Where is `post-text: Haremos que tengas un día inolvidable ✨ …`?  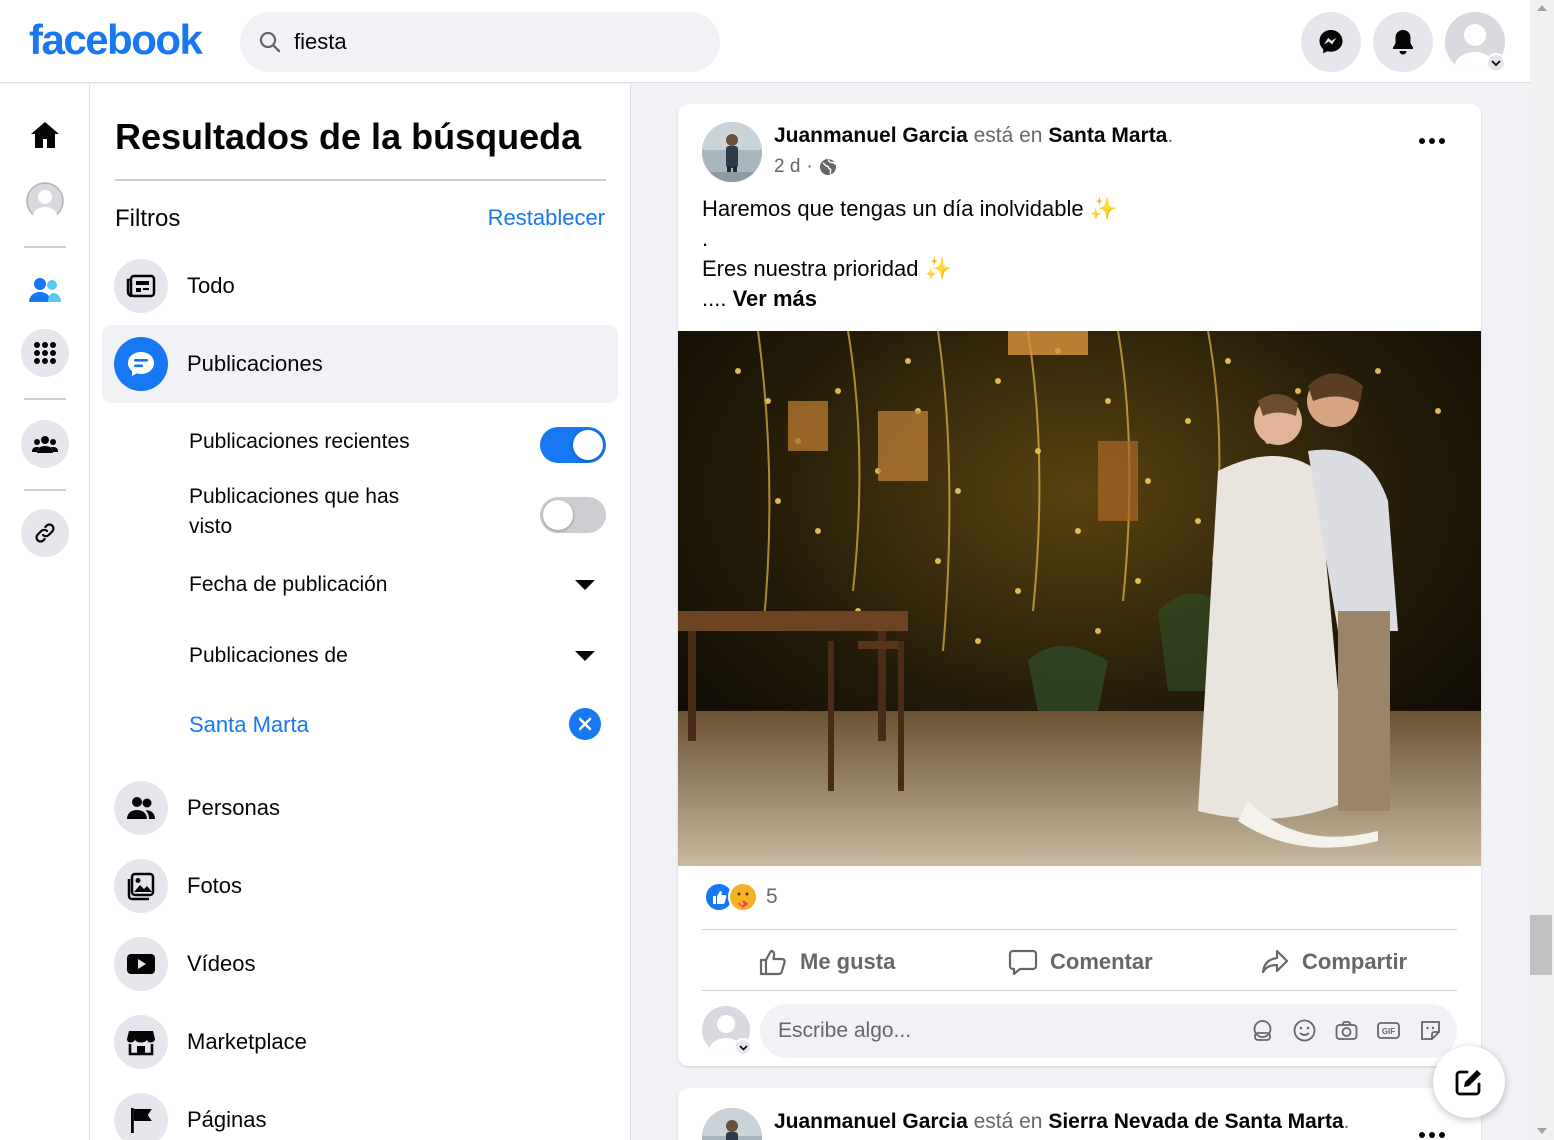 post-text: Haremos que tengas un día inolvidable ✨ … is located at coordinates (909, 254).